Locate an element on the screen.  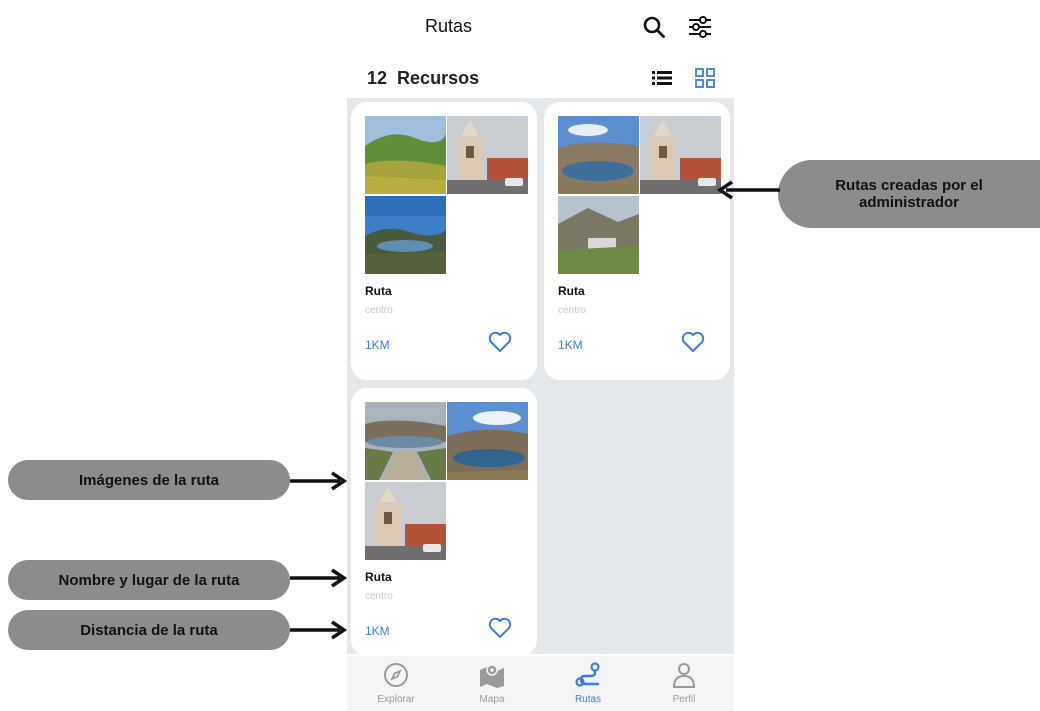
sliders-icon is located at coordinates (700, 27).